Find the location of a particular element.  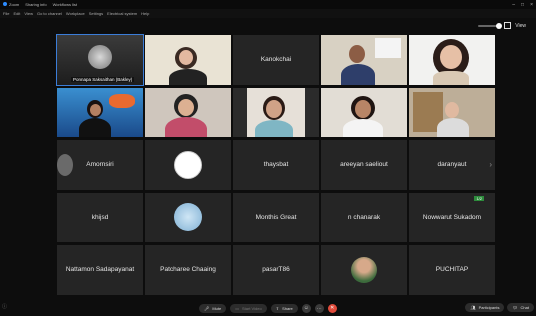

participant-tile: Nattamon Sadapayanat is located at coordinates (100, 270).